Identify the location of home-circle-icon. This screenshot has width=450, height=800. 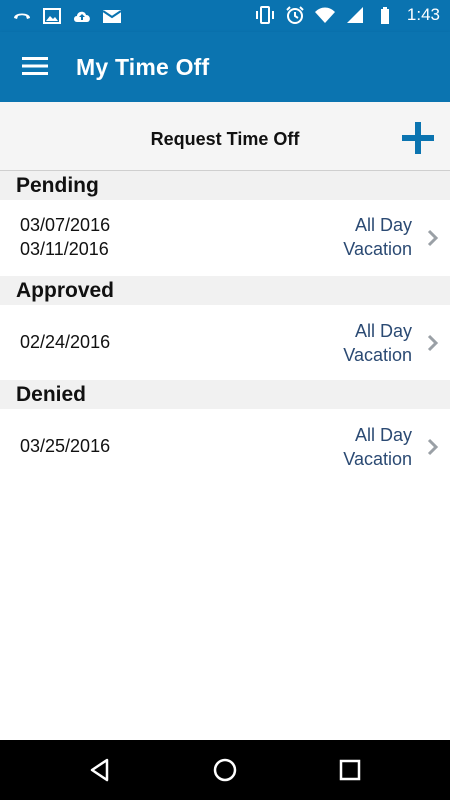
(225, 770).